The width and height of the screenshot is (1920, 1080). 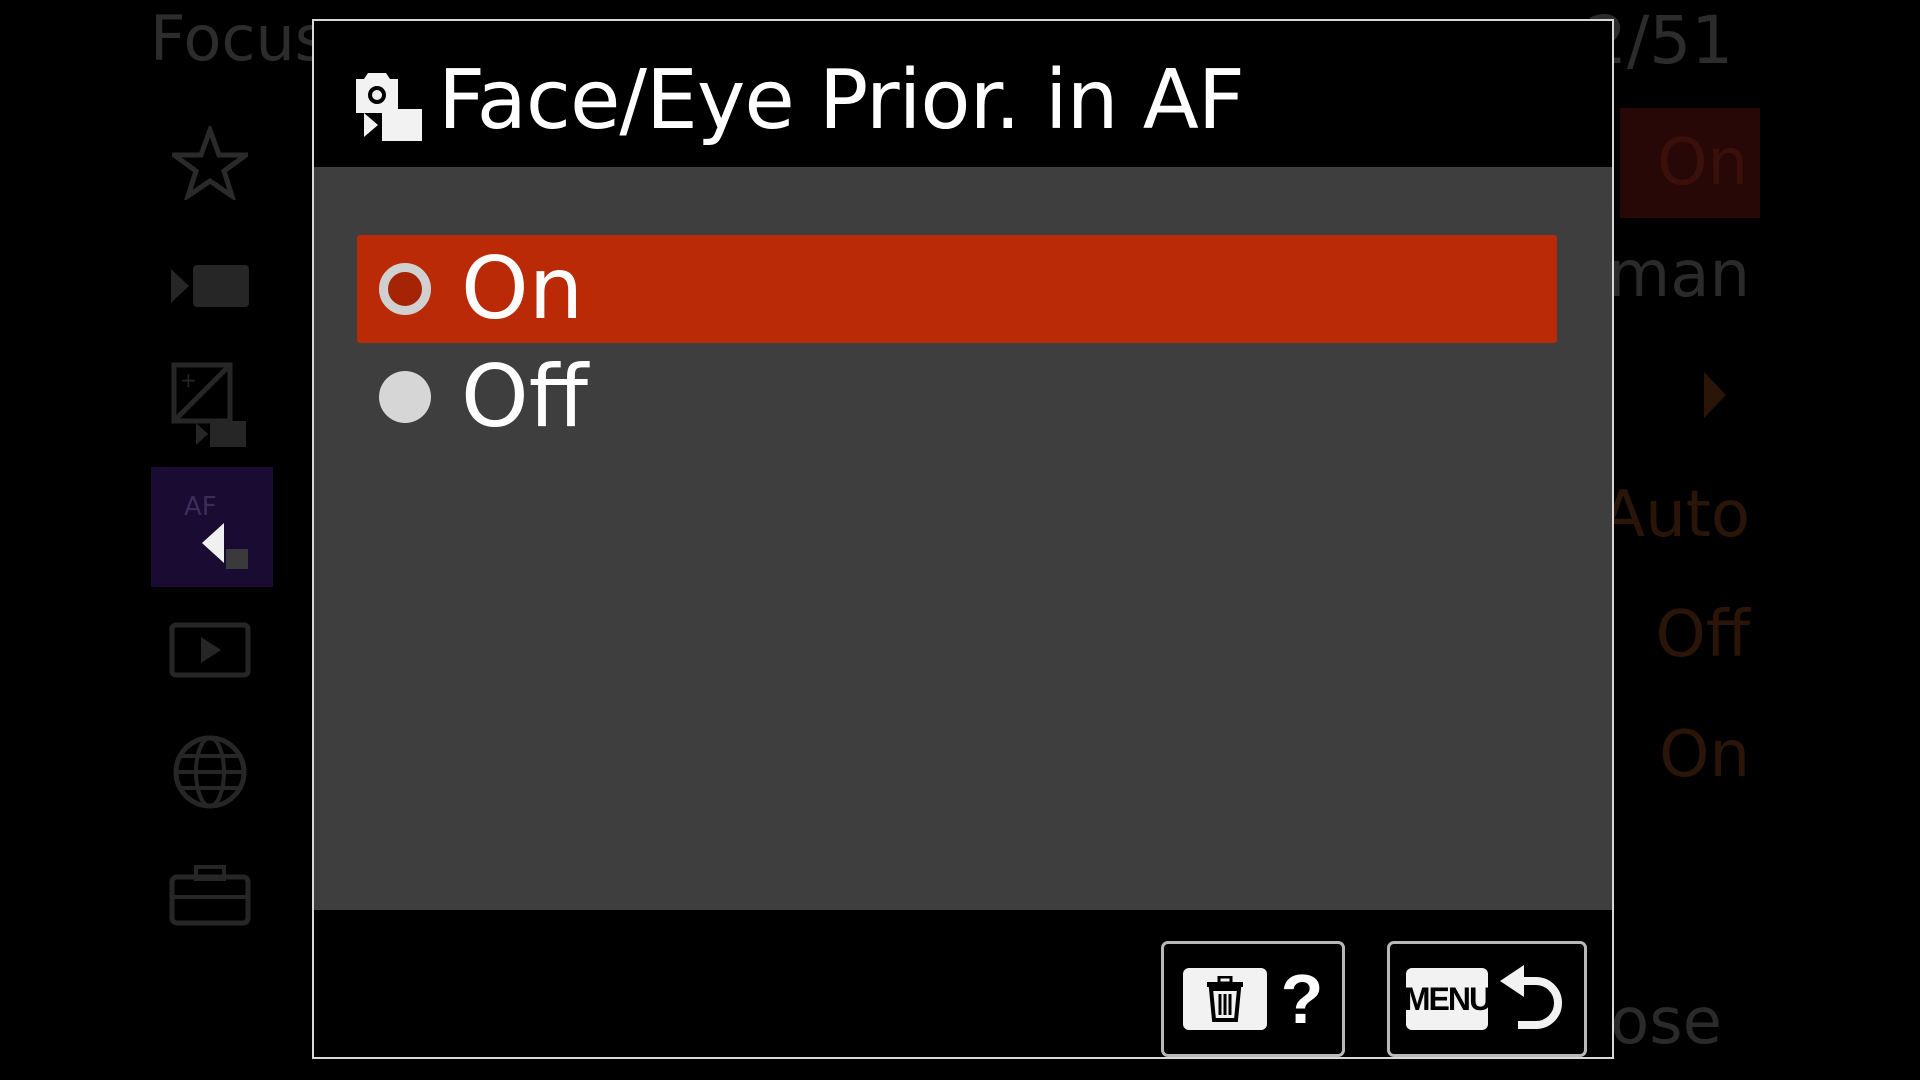 What do you see at coordinates (1675, 515) in the screenshot?
I see `background-value-3: Auto` at bounding box center [1675, 515].